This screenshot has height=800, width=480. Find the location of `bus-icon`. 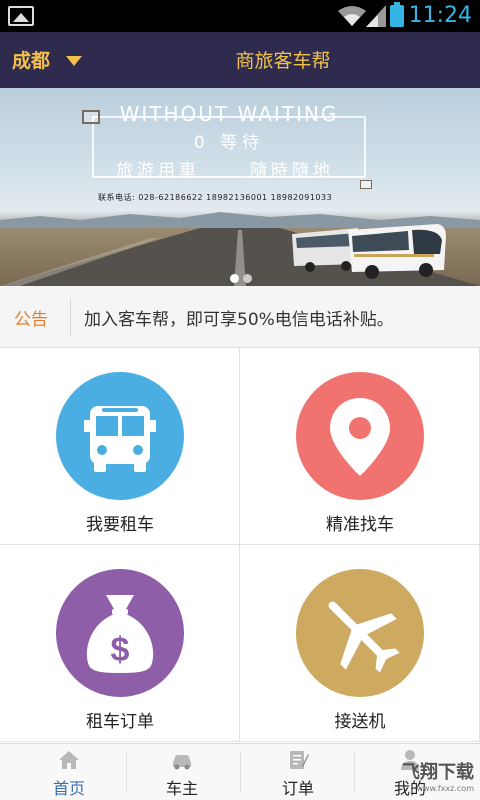

bus-icon is located at coordinates (120, 436).